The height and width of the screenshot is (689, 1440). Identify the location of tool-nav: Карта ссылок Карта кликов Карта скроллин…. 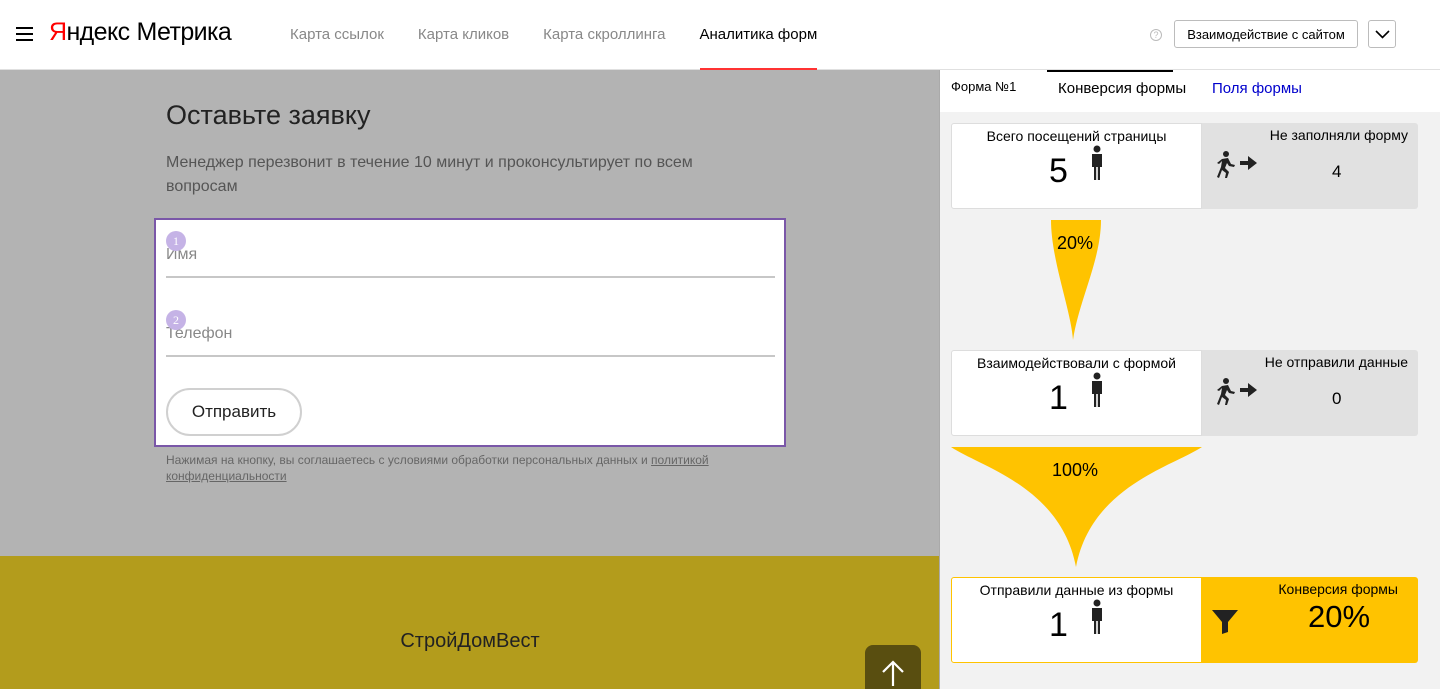
(570, 35).